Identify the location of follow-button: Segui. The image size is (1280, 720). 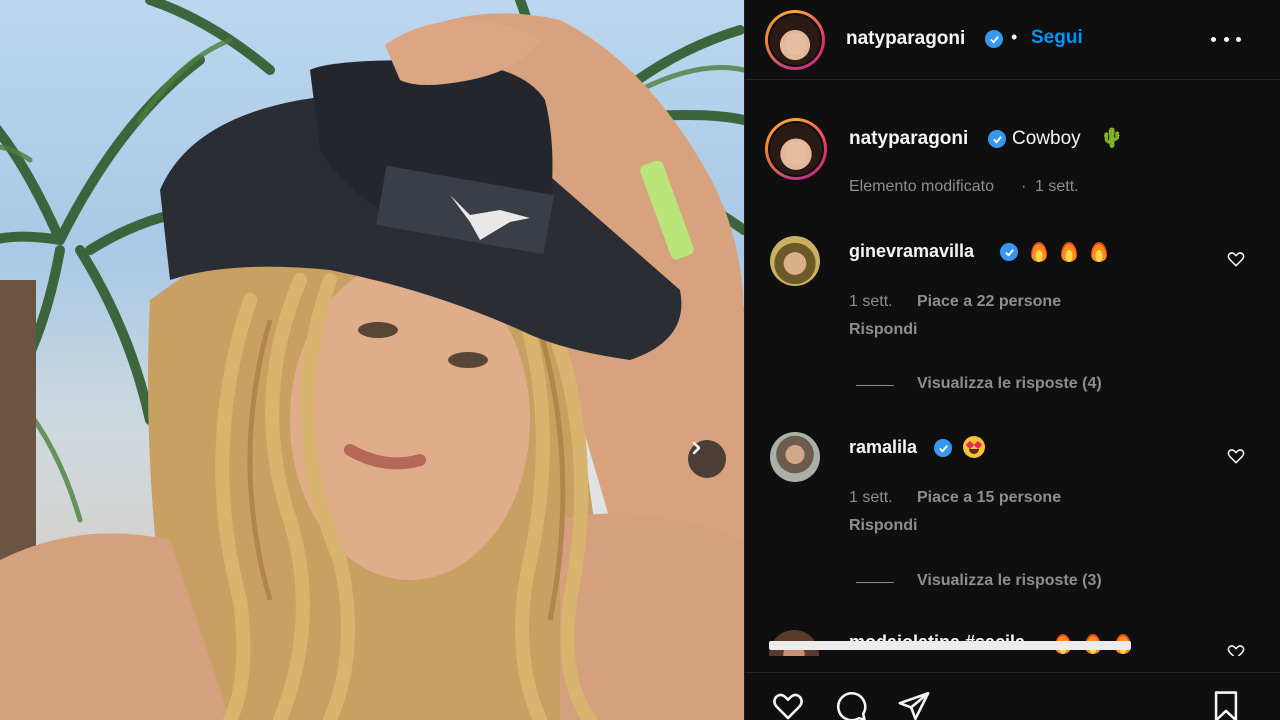
(1057, 38).